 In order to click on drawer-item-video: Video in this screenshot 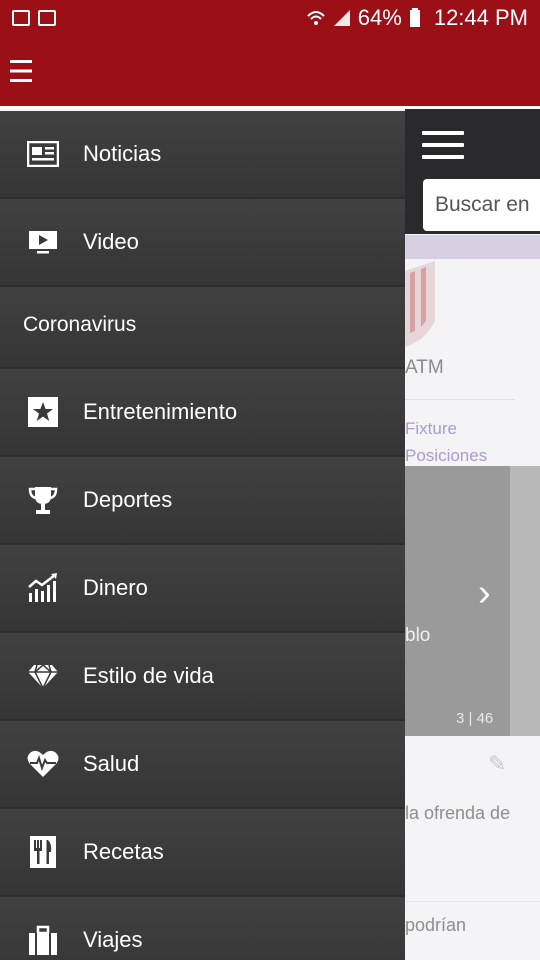, I will do `click(202, 243)`.